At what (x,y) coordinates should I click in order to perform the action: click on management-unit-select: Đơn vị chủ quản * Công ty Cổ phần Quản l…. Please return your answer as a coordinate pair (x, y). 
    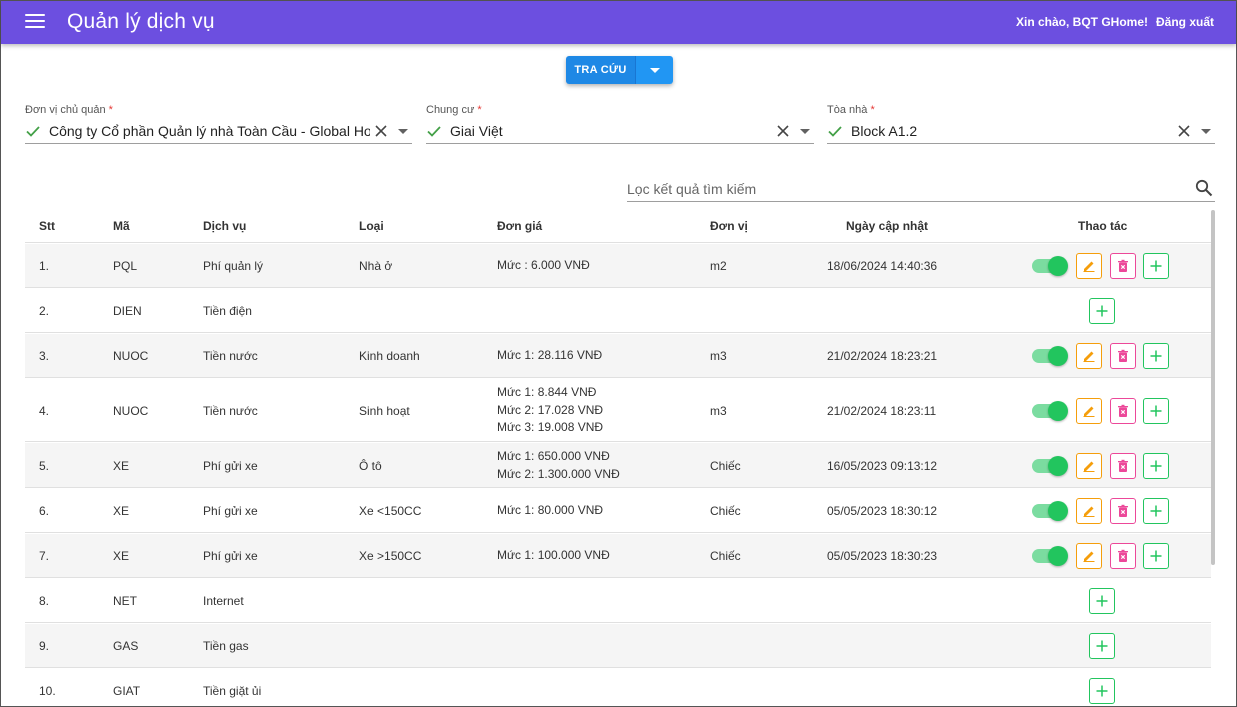
    Looking at the image, I should click on (218, 123).